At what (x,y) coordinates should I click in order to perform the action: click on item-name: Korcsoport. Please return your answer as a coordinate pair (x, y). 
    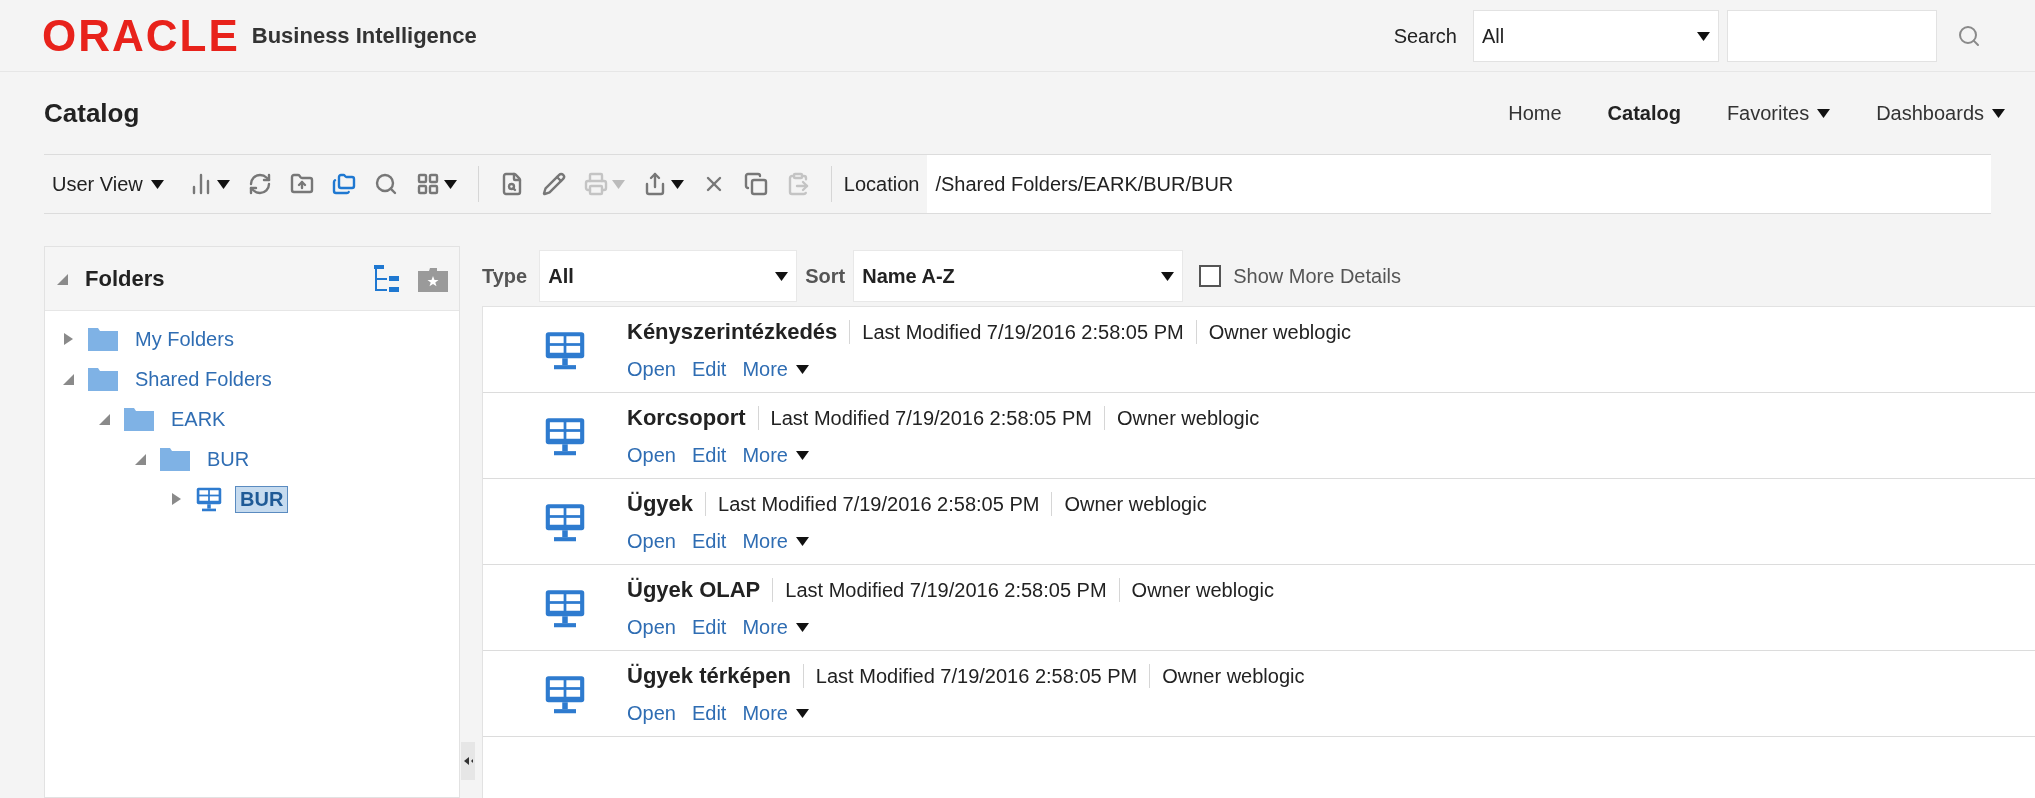
    Looking at the image, I should click on (686, 417).